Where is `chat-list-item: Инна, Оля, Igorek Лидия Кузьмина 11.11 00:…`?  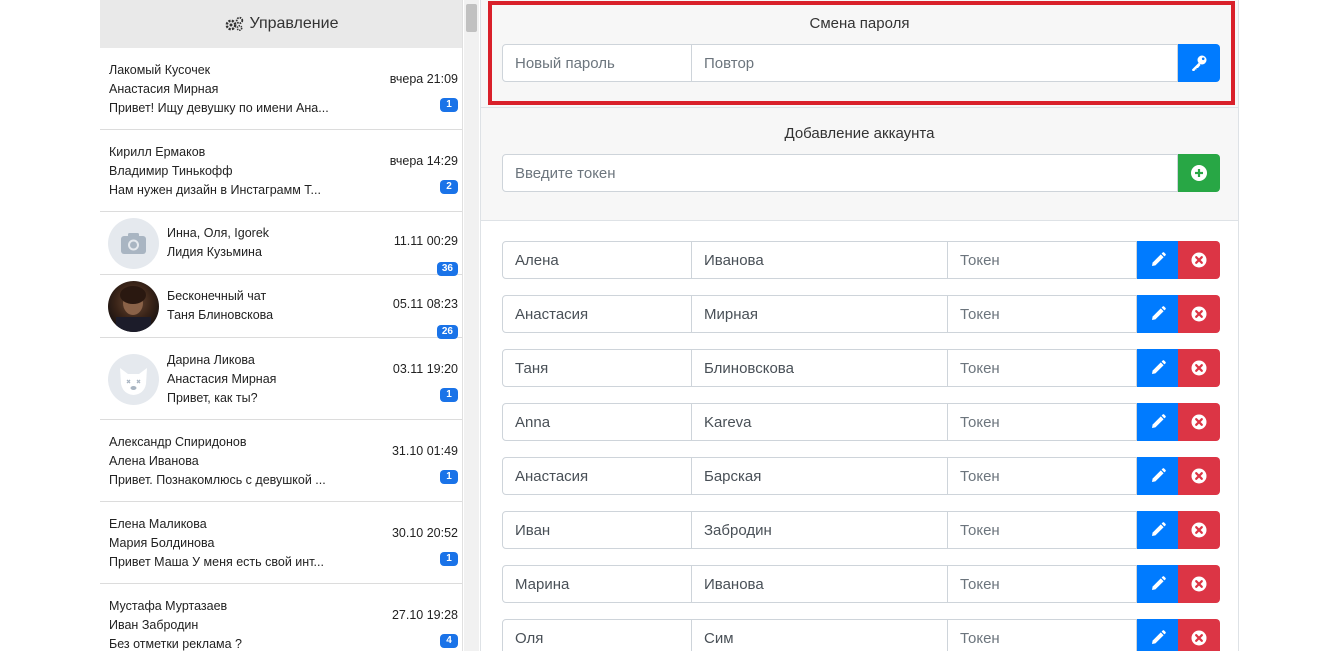 chat-list-item: Инна, Оля, Igorek Лидия Кузьмина 11.11 00:… is located at coordinates (281, 244).